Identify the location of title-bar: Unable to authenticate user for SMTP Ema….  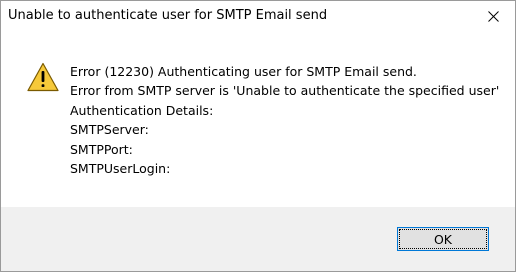
(258, 16).